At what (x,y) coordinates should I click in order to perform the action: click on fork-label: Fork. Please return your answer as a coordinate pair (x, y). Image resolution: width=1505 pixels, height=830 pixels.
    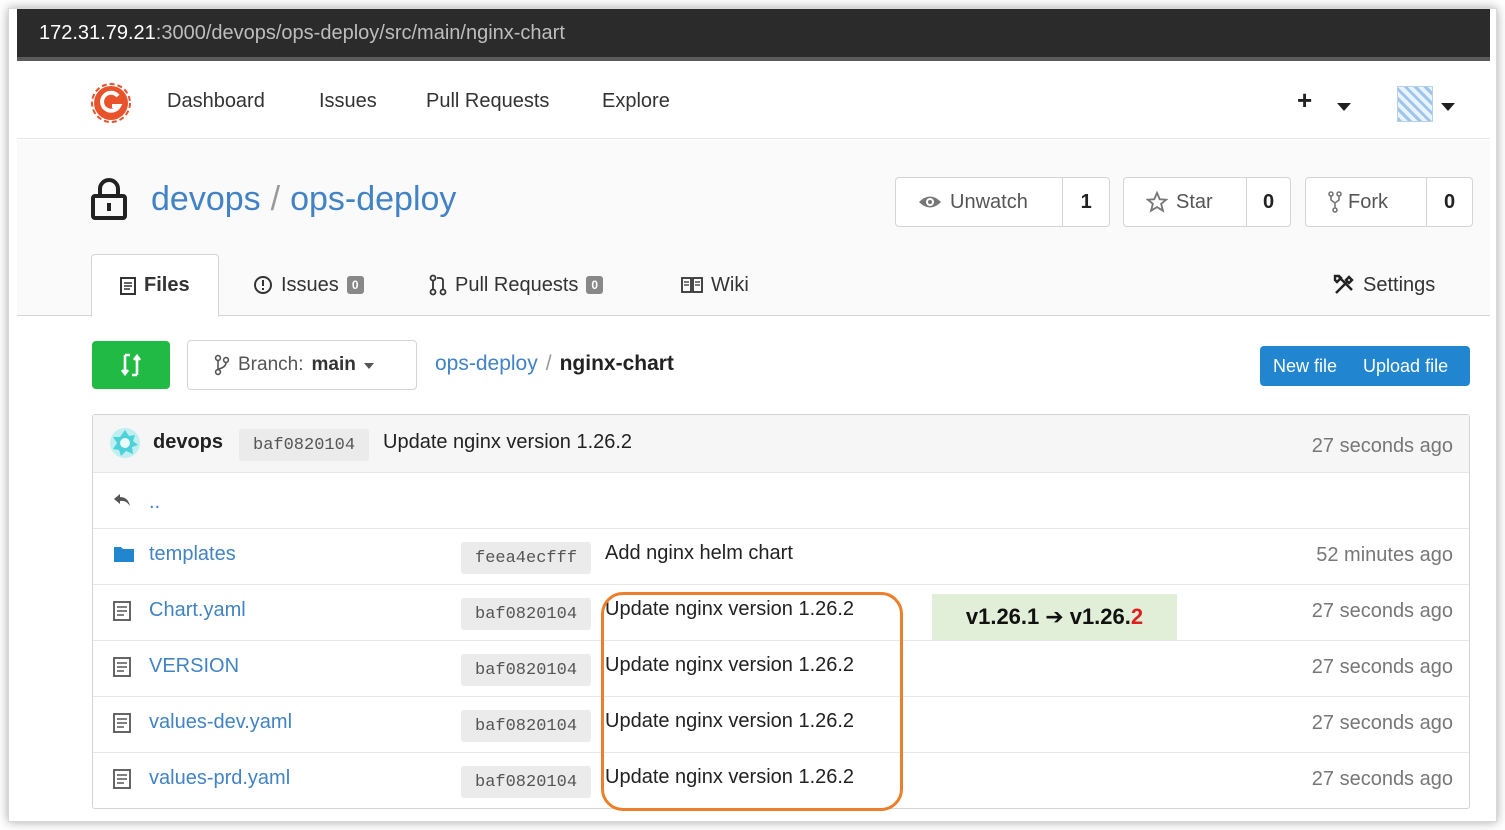
    Looking at the image, I should click on (1368, 201).